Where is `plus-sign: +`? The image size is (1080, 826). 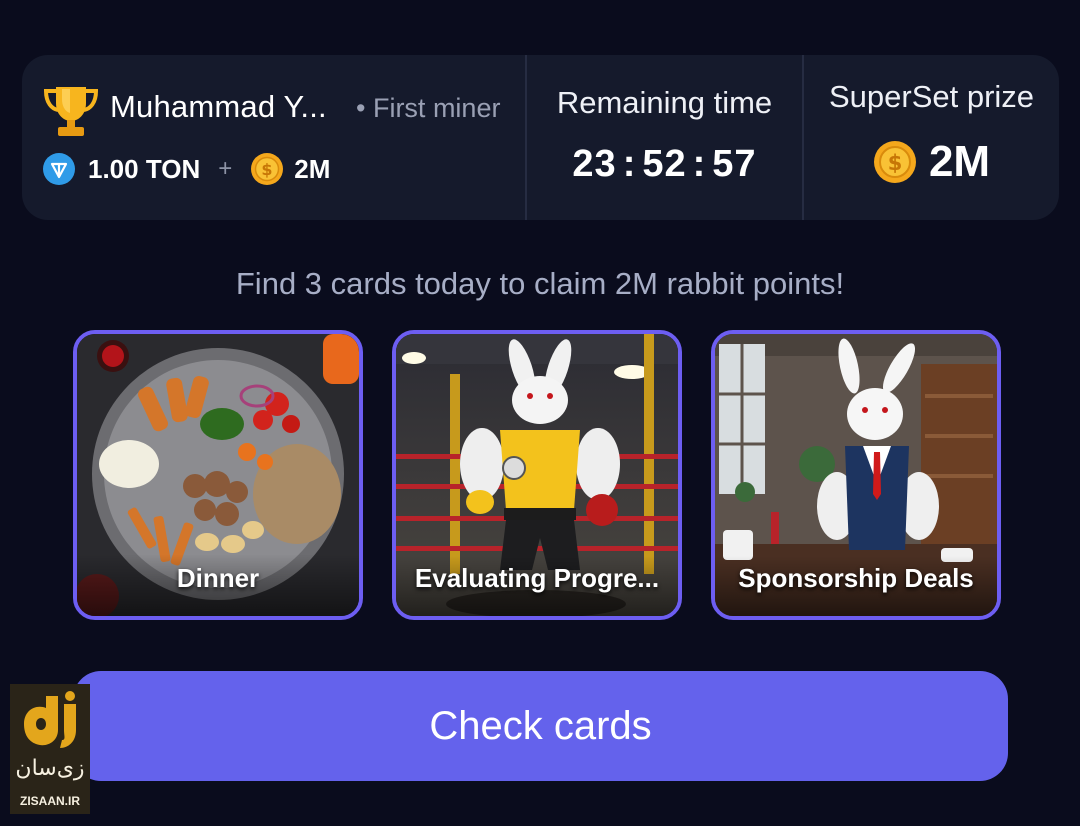
plus-sign: + is located at coordinates (225, 168).